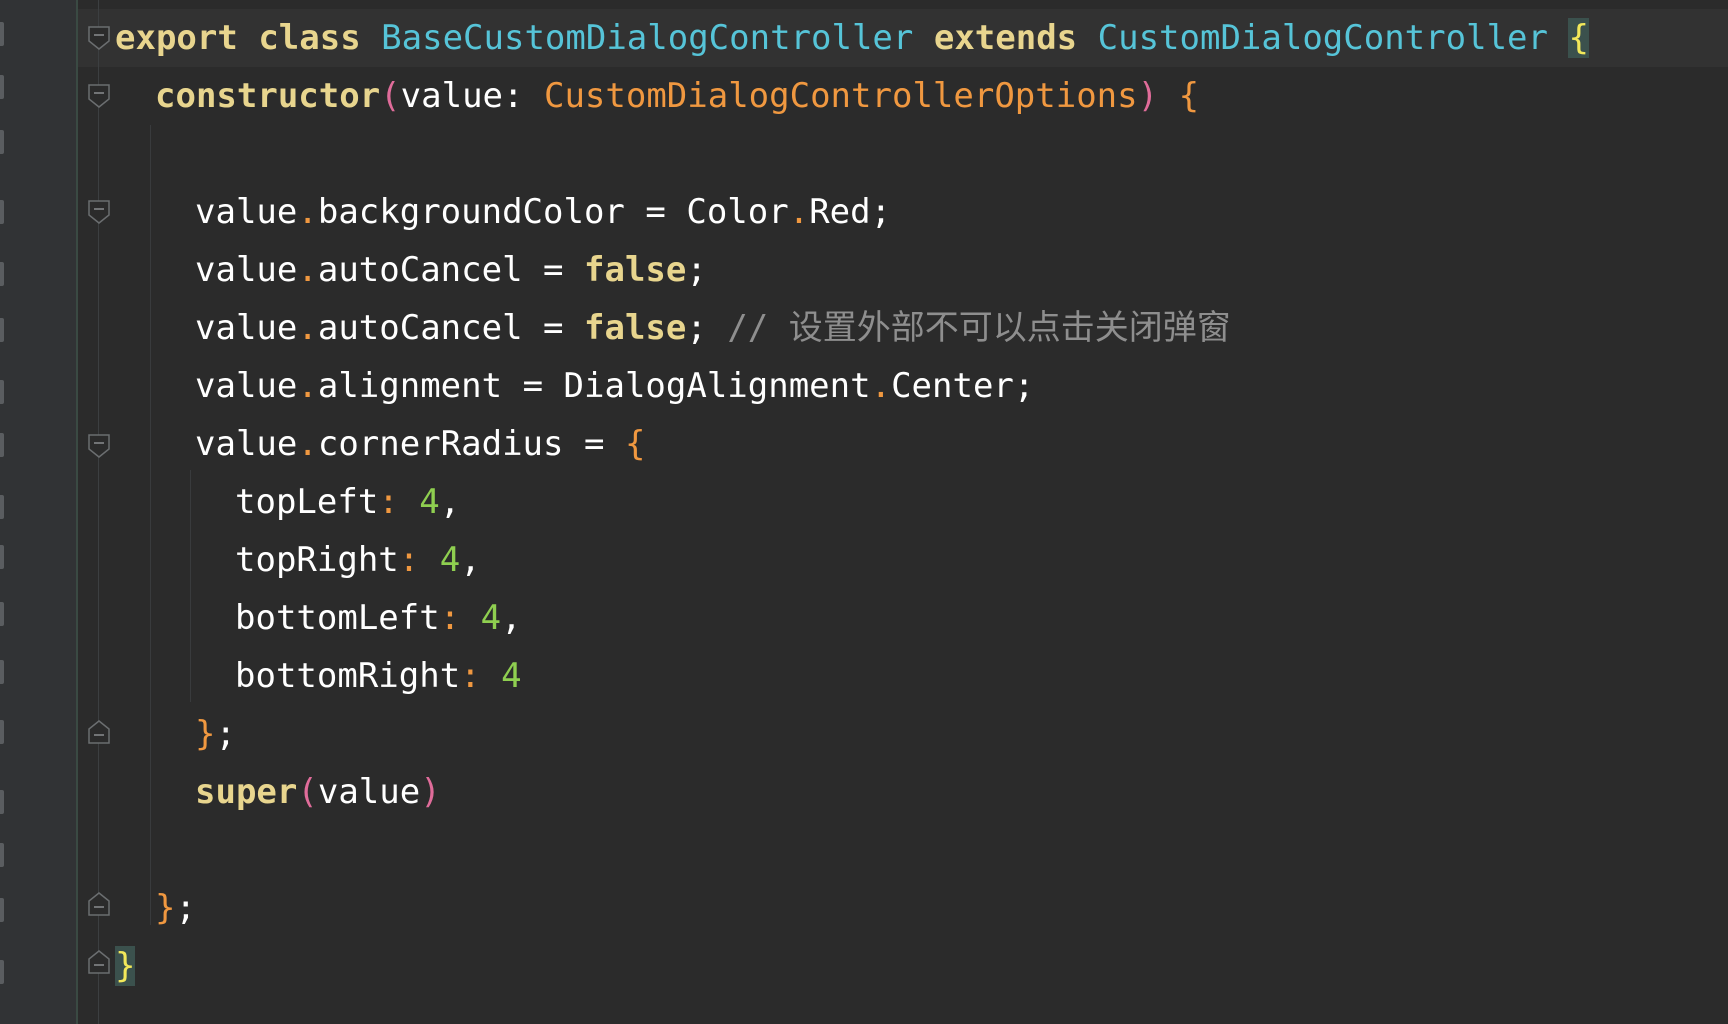 The height and width of the screenshot is (1024, 1728). Describe the element at coordinates (165, 908) in the screenshot. I see `ctor-close-brace: }` at that location.